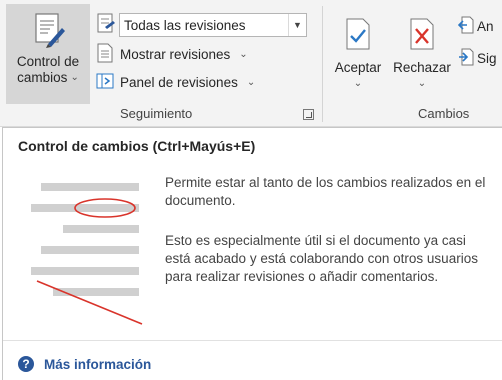  What do you see at coordinates (444, 113) in the screenshot?
I see `group-label-cambios: Cambios` at bounding box center [444, 113].